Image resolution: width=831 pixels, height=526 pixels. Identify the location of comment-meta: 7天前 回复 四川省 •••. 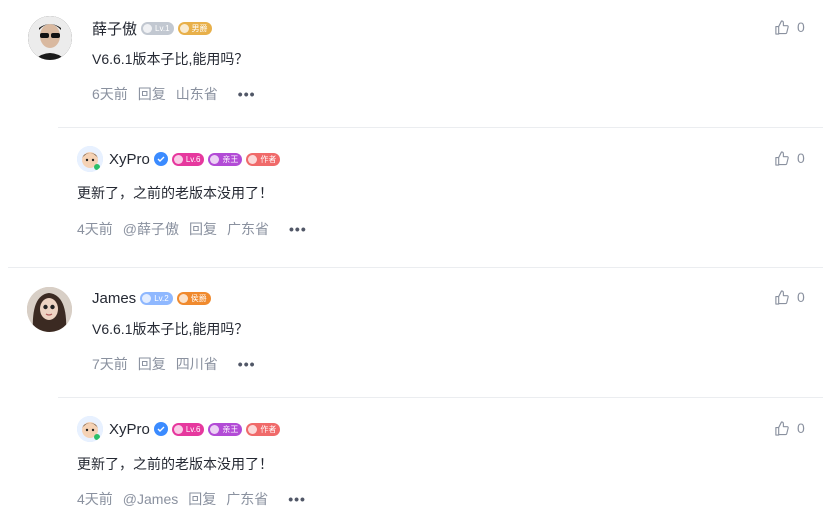
(179, 364).